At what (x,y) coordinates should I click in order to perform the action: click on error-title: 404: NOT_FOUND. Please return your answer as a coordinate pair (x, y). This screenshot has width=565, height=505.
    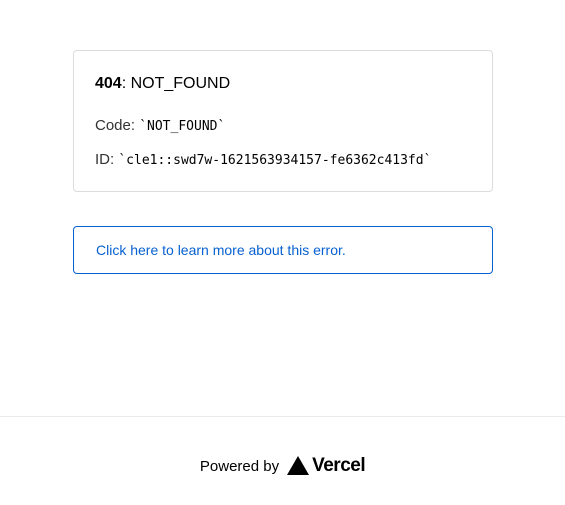
    Looking at the image, I should click on (162, 84).